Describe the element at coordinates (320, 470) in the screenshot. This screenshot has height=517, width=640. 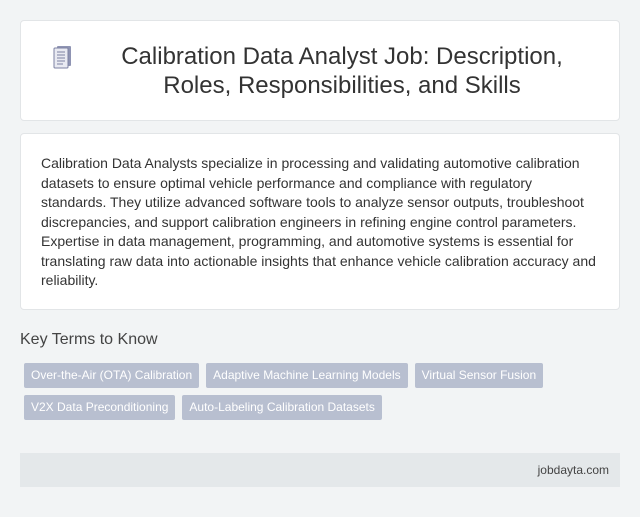
I see `footer: jobdayta.com` at that location.